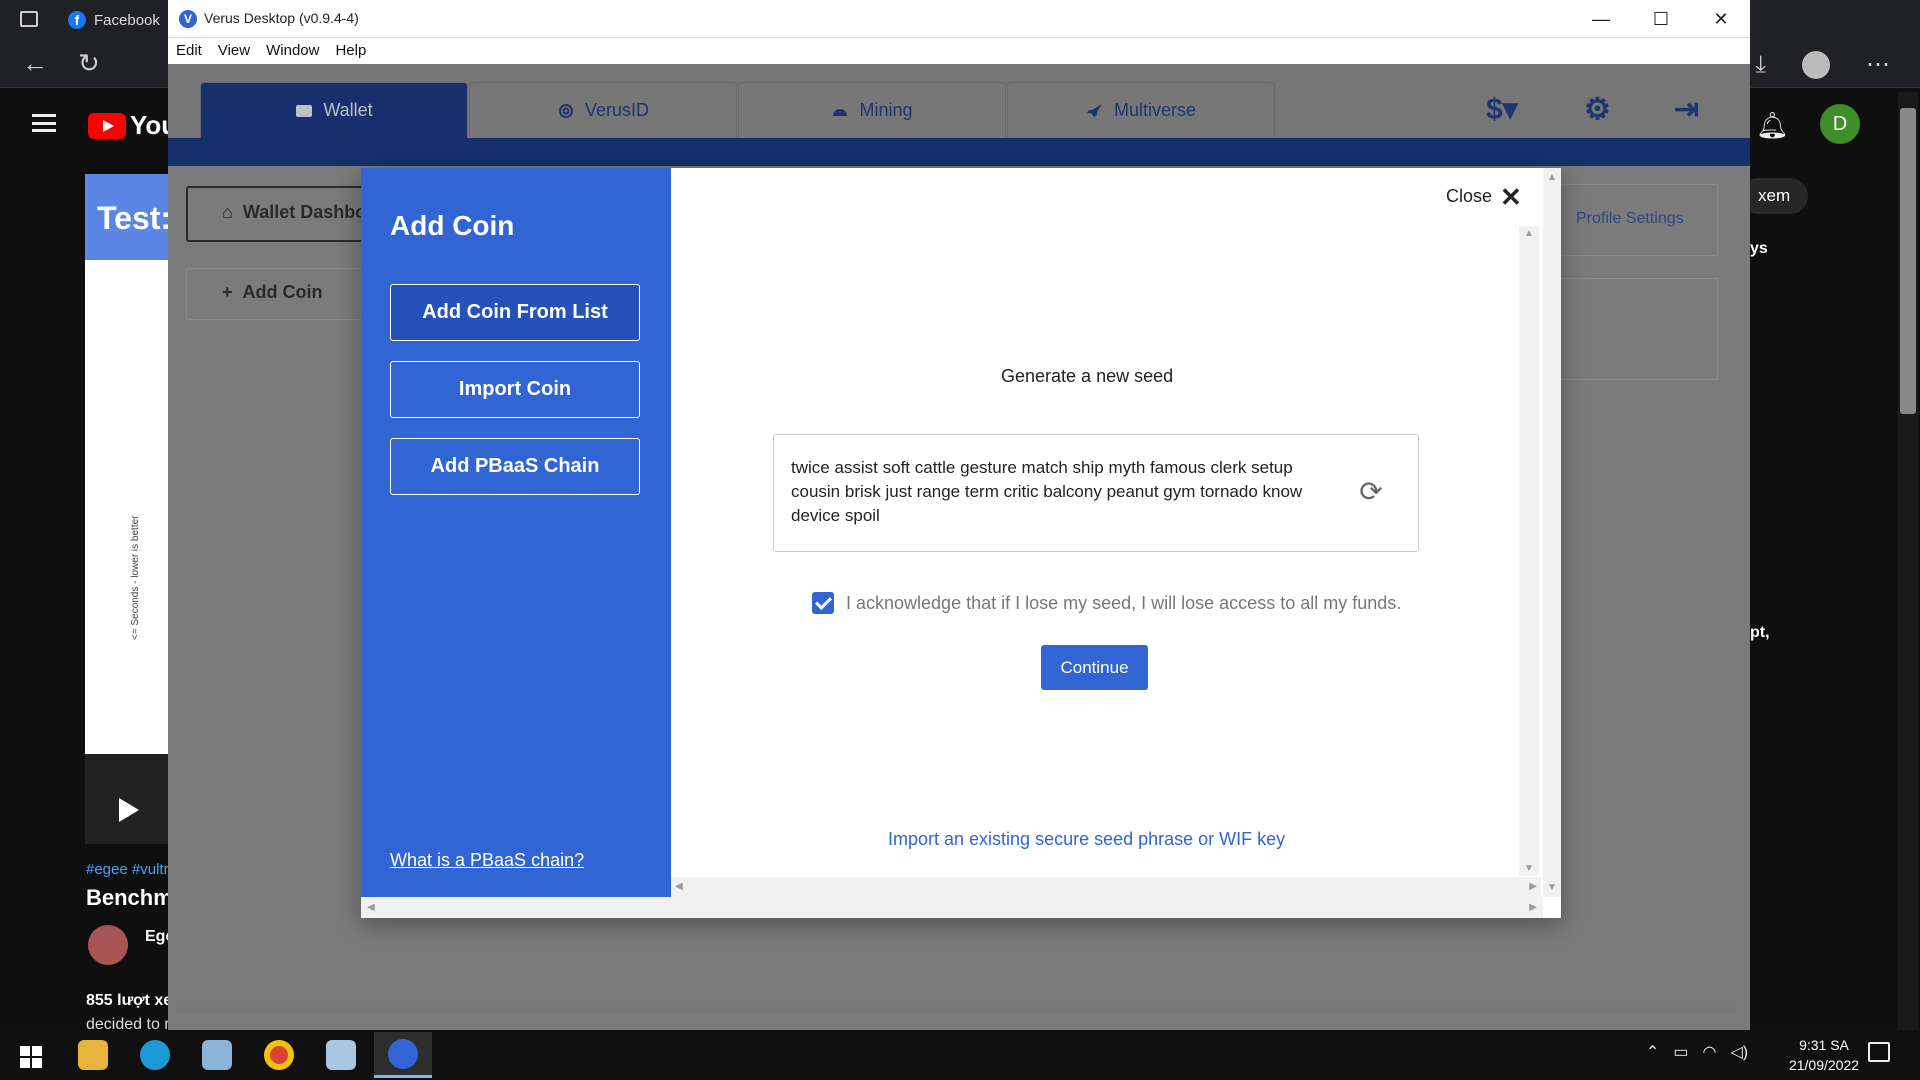 This screenshot has width=1920, height=1080. Describe the element at coordinates (1879, 1052) in the screenshot. I see `notification-center-icon` at that location.